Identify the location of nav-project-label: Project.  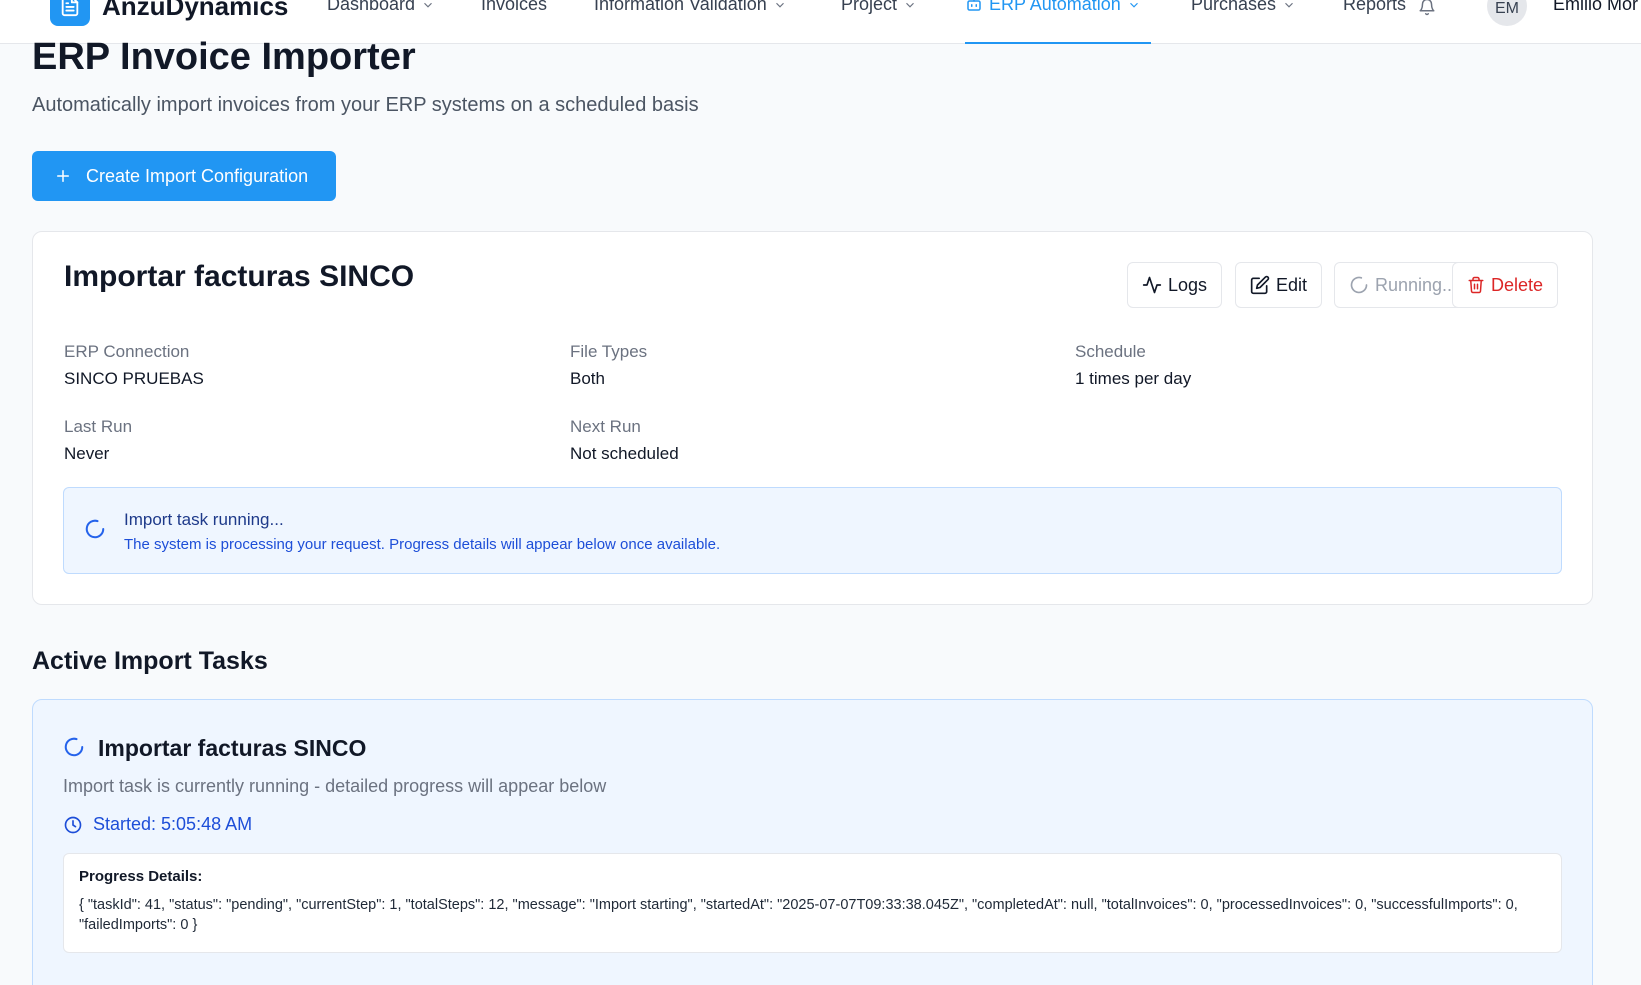
(869, 7).